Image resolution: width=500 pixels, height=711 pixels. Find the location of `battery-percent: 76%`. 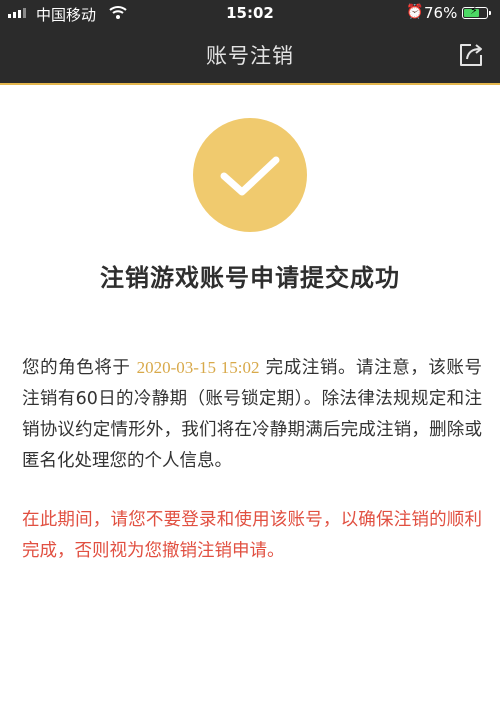

battery-percent: 76% is located at coordinates (441, 13).